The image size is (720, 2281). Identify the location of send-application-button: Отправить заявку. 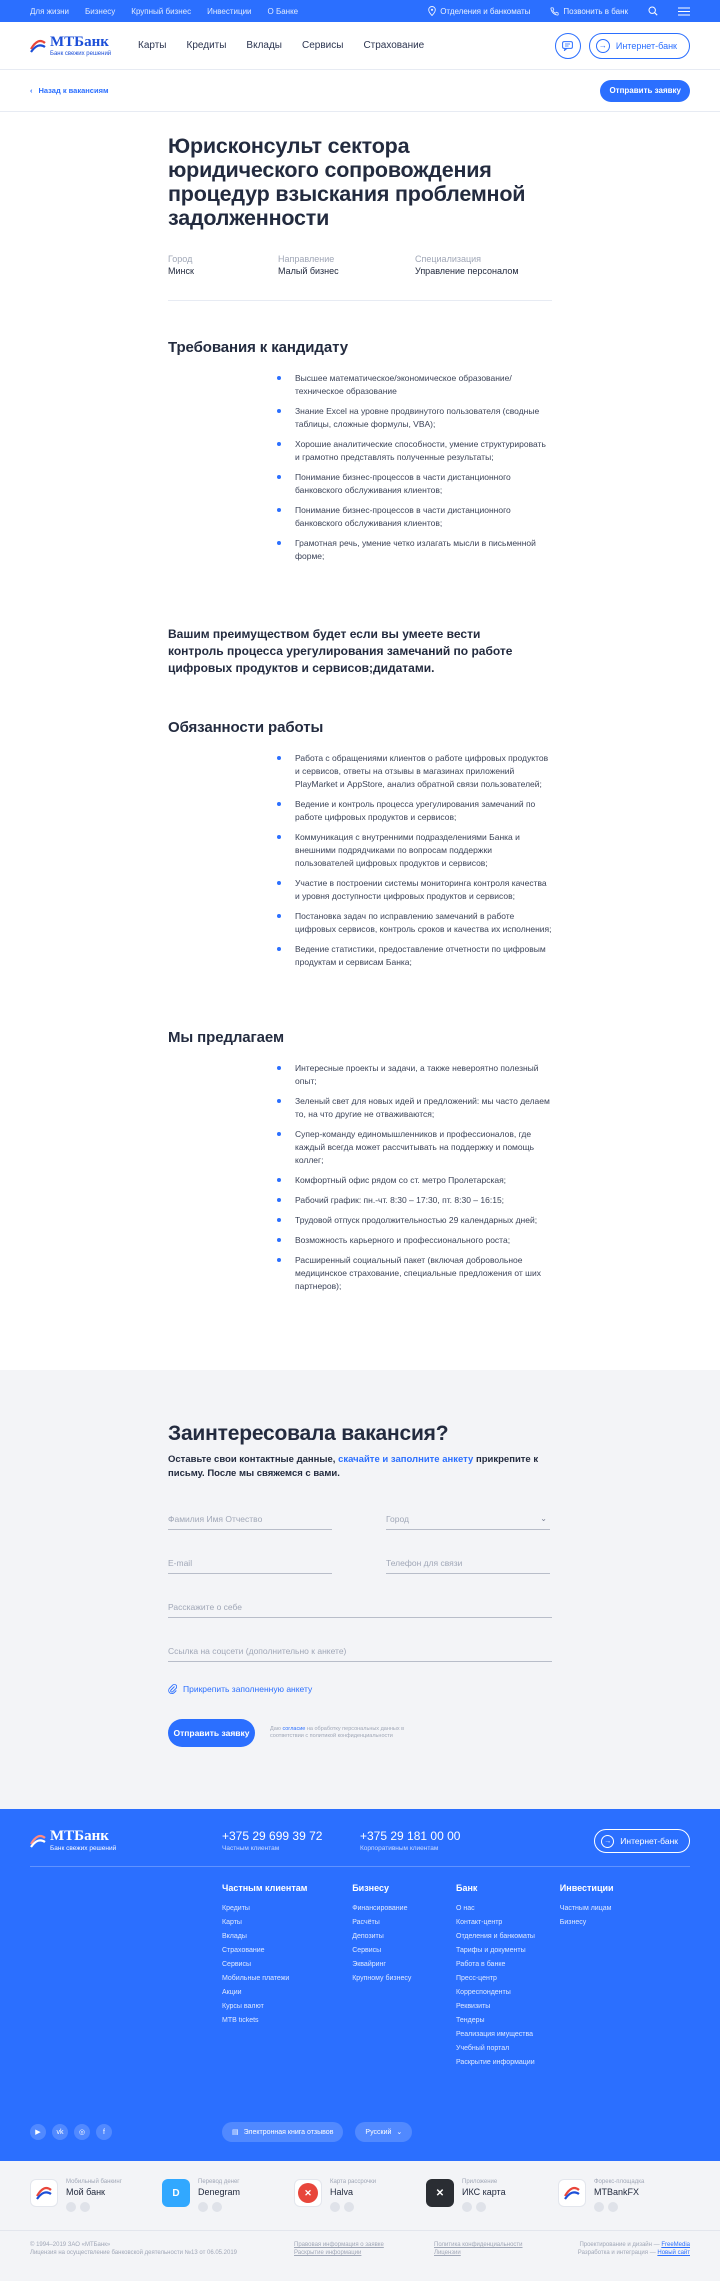
(211, 1733).